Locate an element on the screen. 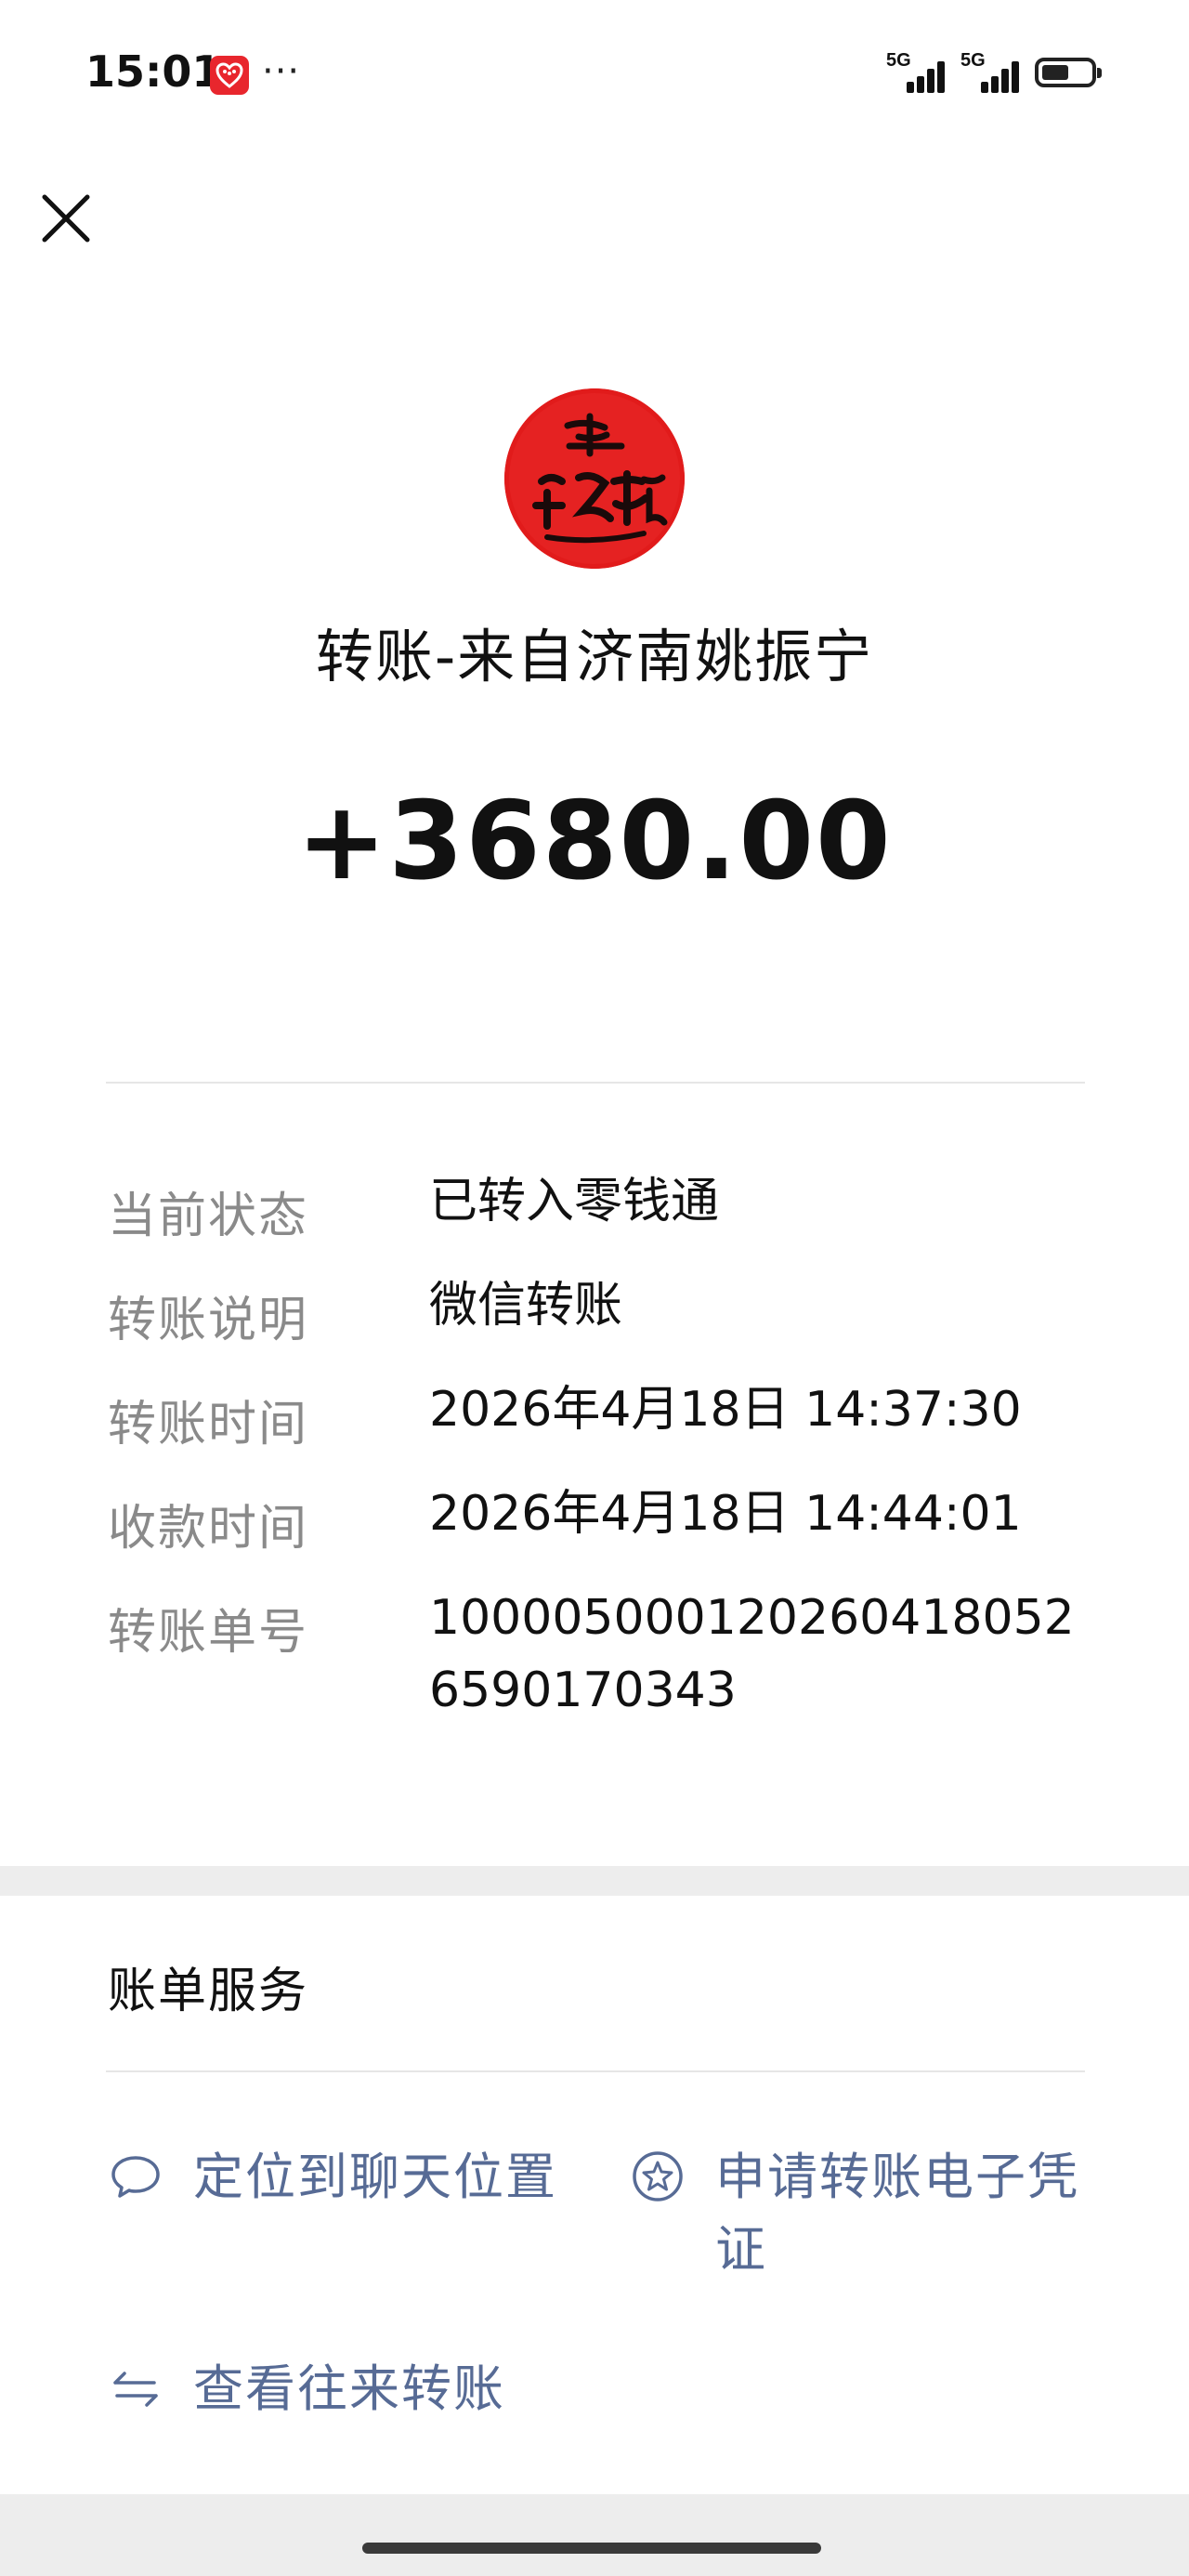 The width and height of the screenshot is (1189, 2576). detail-value: 2026年4月18日 14:37:30 is located at coordinates (726, 1410).